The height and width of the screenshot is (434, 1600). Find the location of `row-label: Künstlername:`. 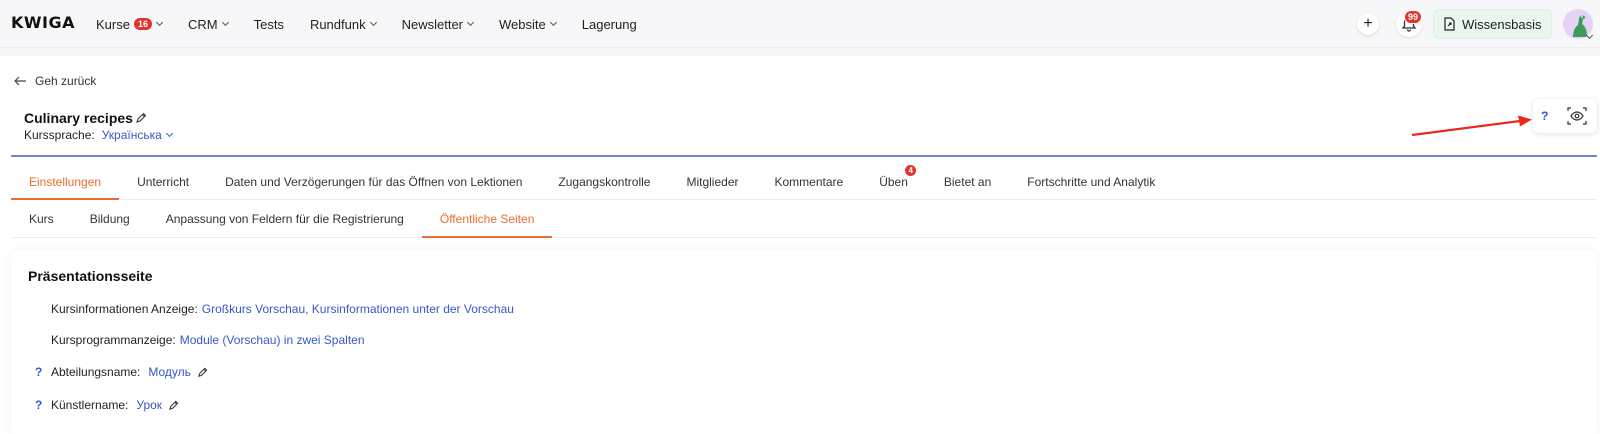

row-label: Künstlername: is located at coordinates (90, 405).